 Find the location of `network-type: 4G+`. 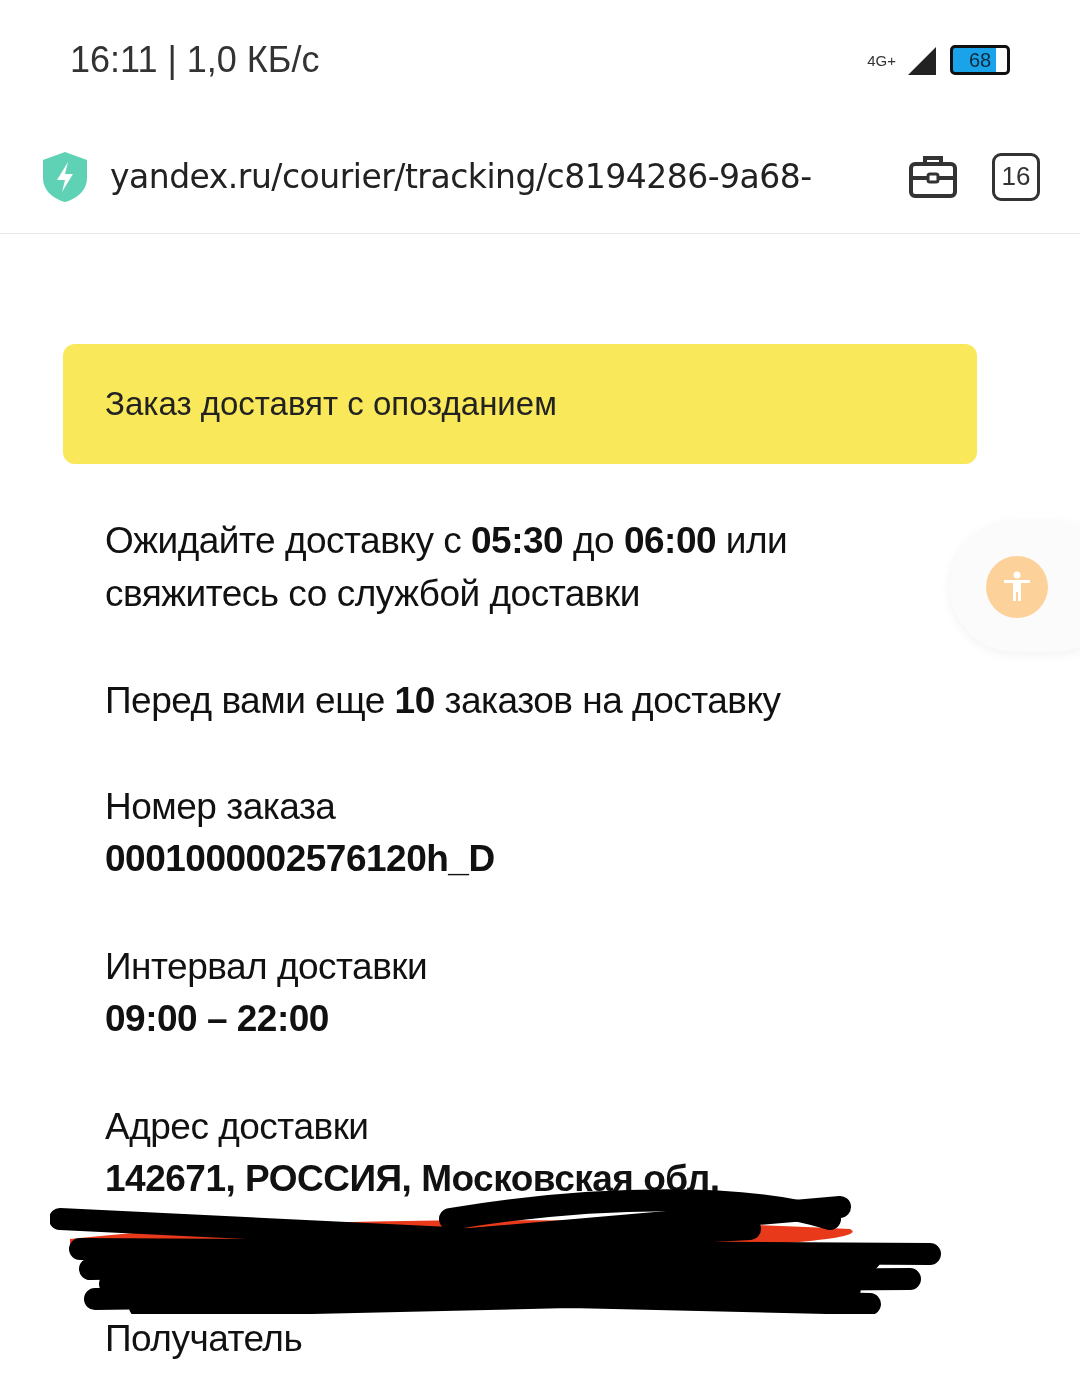

network-type: 4G+ is located at coordinates (881, 60).